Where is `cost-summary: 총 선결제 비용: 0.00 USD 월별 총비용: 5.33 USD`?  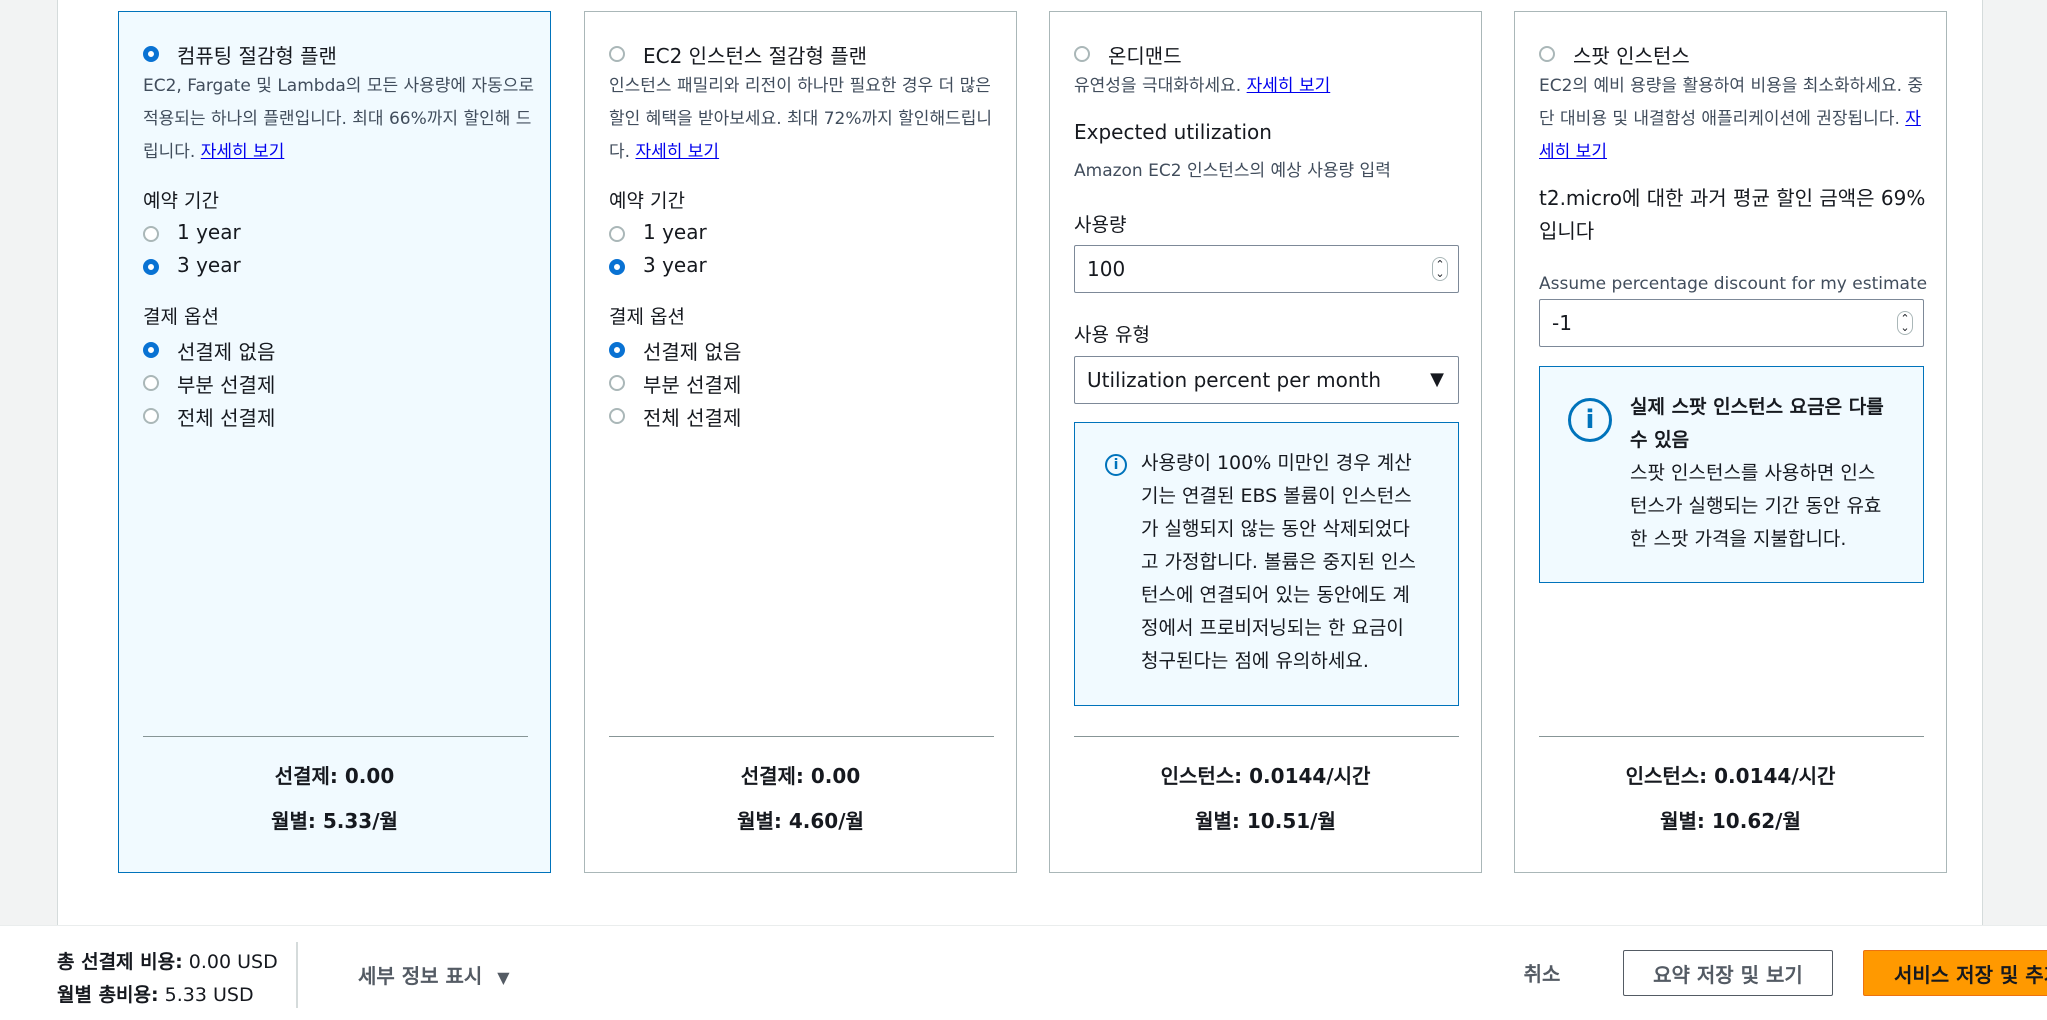
cost-summary: 총 선결제 비용: 0.00 USD 월별 총비용: 5.33 USD is located at coordinates (167, 979).